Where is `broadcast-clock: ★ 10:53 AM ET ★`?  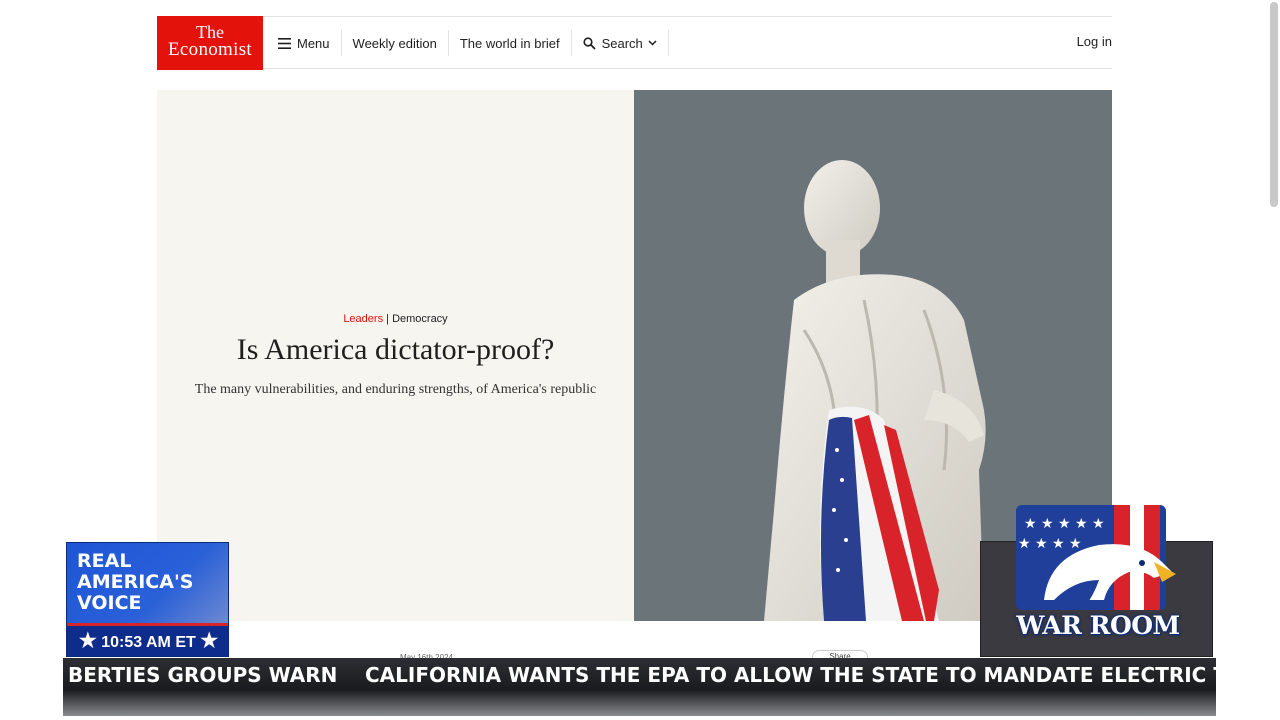 broadcast-clock: ★ 10:53 AM ET ★ is located at coordinates (147, 639).